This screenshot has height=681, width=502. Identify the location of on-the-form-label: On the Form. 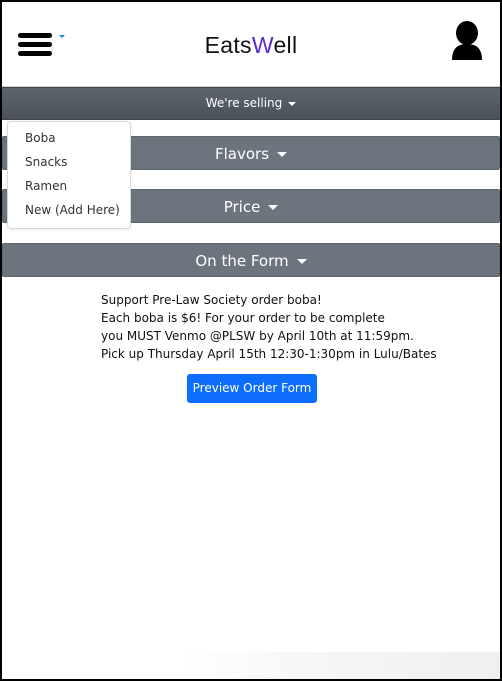
(242, 261).